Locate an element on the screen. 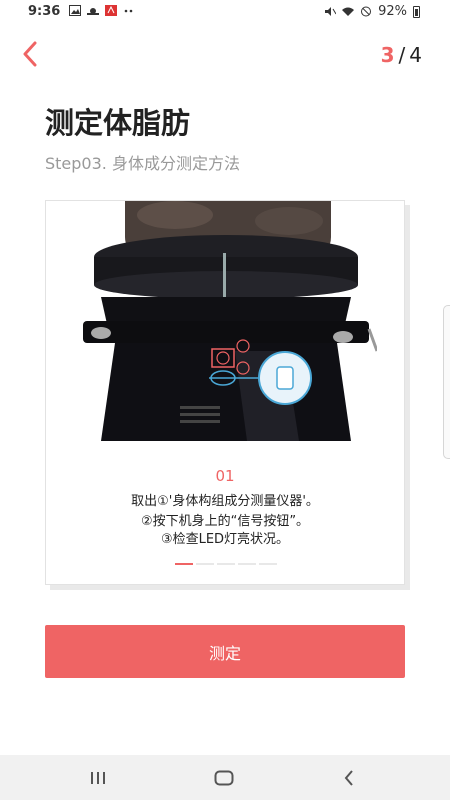 The image size is (450, 800). do-not-disturb-icon is located at coordinates (366, 11).